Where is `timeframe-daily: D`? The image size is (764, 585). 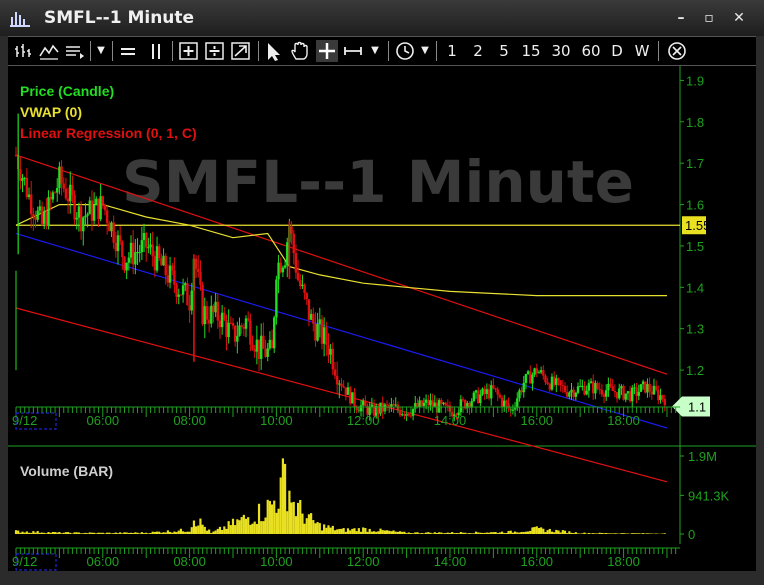 timeframe-daily: D is located at coordinates (617, 51).